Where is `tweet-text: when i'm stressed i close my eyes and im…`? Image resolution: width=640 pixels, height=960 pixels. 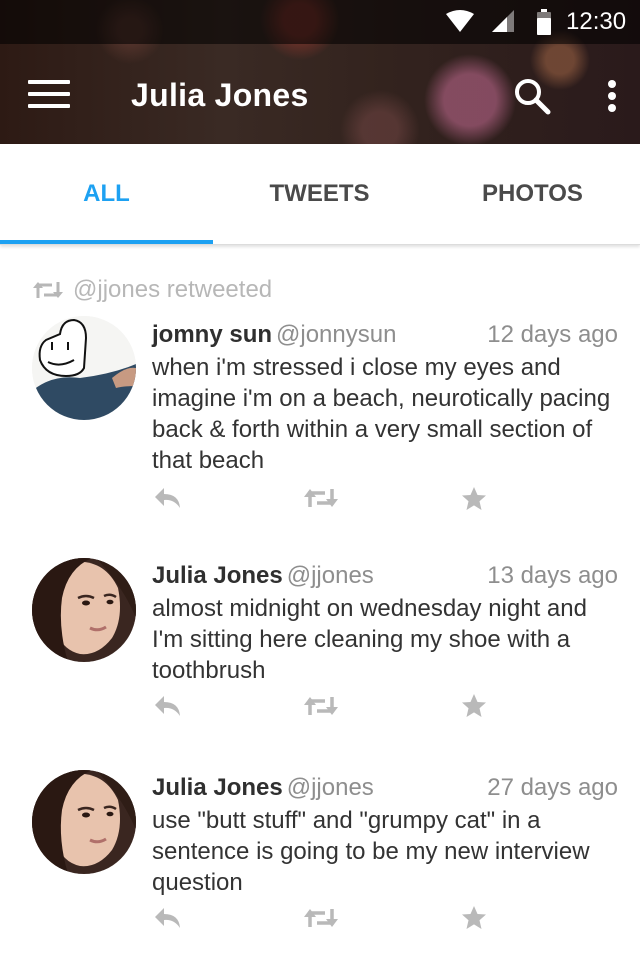 tweet-text: when i'm stressed i close my eyes and im… is located at coordinates (381, 414).